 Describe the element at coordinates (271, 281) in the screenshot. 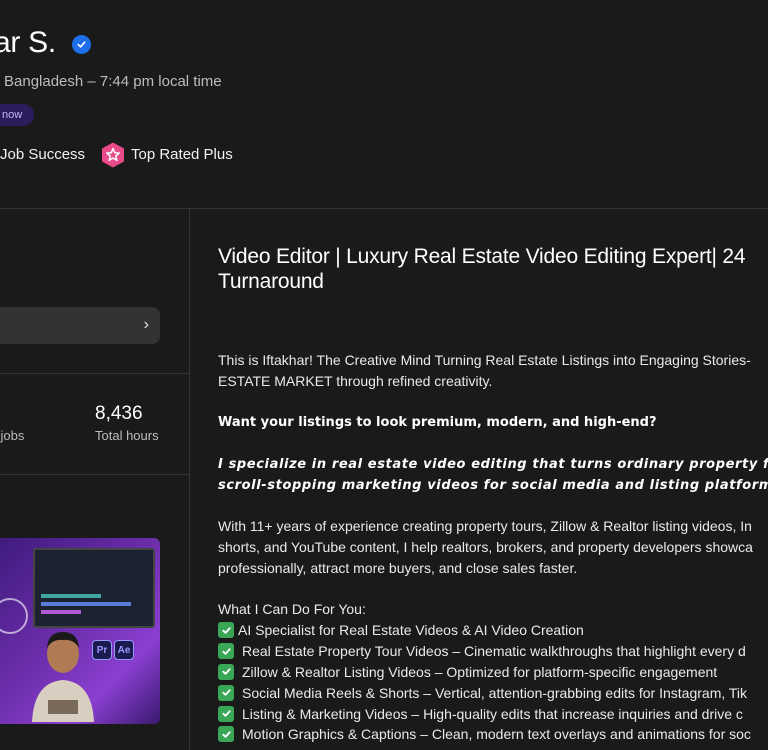

I see `profile-title-line: Turnaround` at that location.